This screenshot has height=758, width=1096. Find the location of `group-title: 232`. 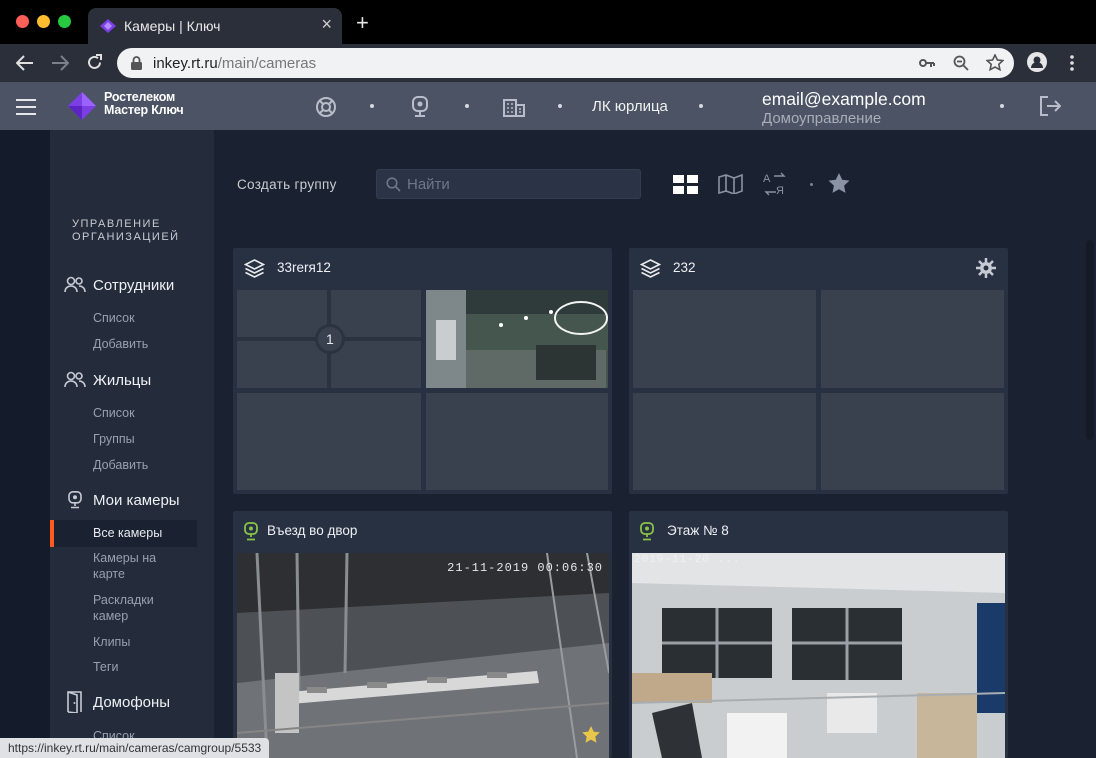

group-title: 232 is located at coordinates (684, 267).